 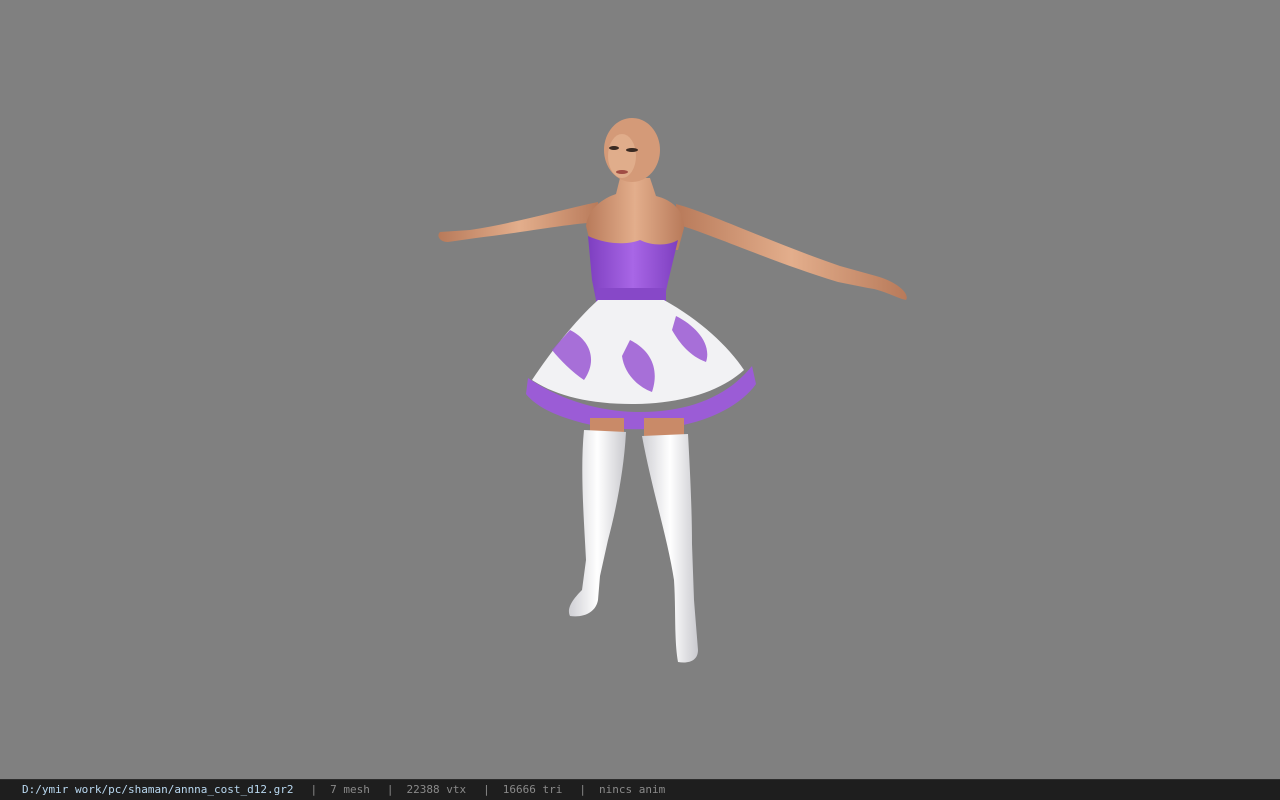 What do you see at coordinates (350, 789) in the screenshot?
I see `mesh-count: 7 mesh` at bounding box center [350, 789].